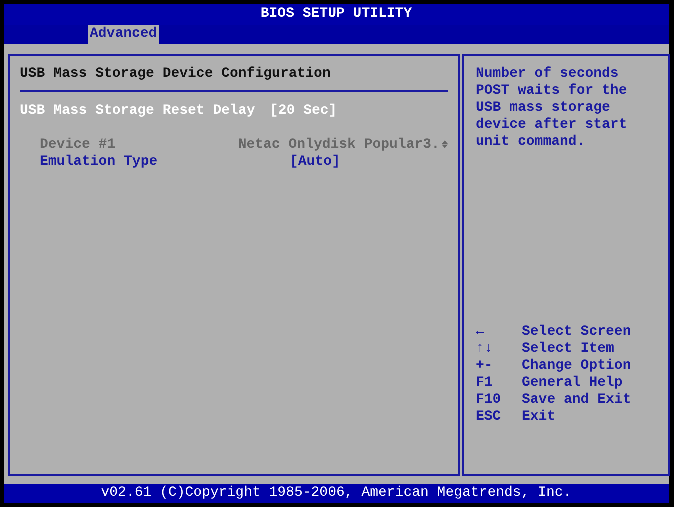  Describe the element at coordinates (485, 383) in the screenshot. I see `key-label: F1` at that location.